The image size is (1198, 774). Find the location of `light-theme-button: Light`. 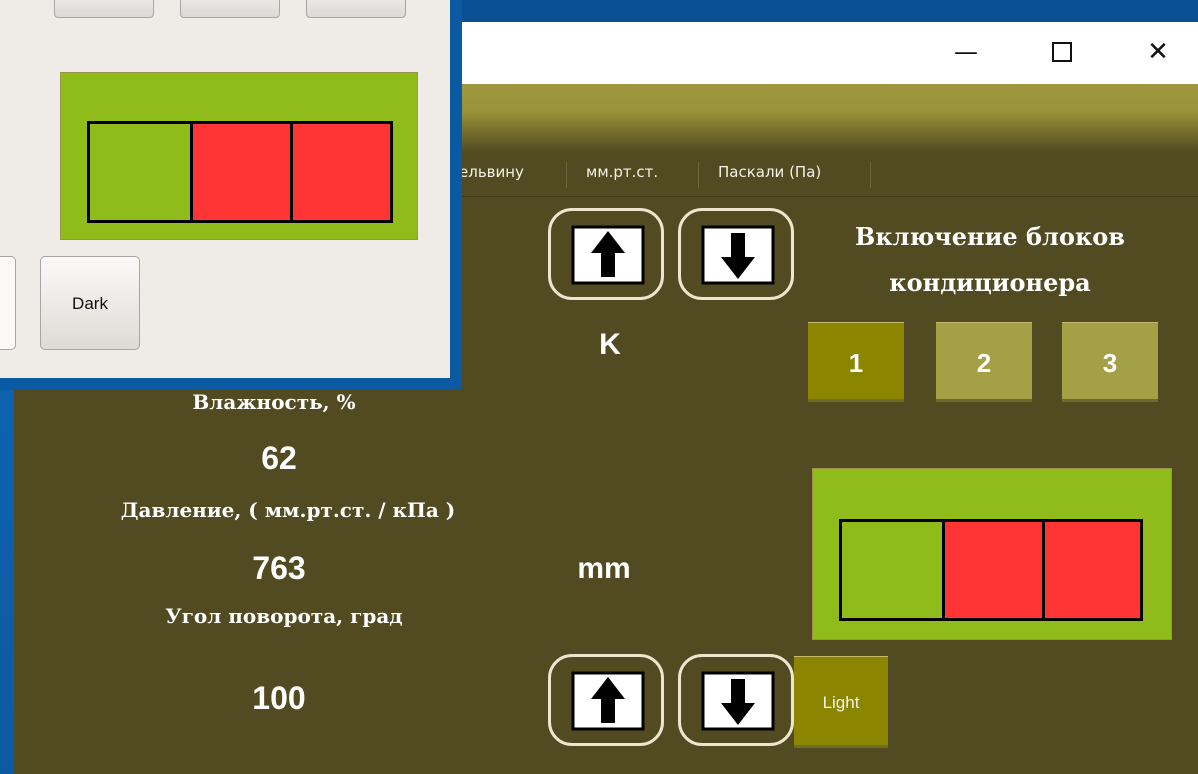

light-theme-button: Light is located at coordinates (841, 702).